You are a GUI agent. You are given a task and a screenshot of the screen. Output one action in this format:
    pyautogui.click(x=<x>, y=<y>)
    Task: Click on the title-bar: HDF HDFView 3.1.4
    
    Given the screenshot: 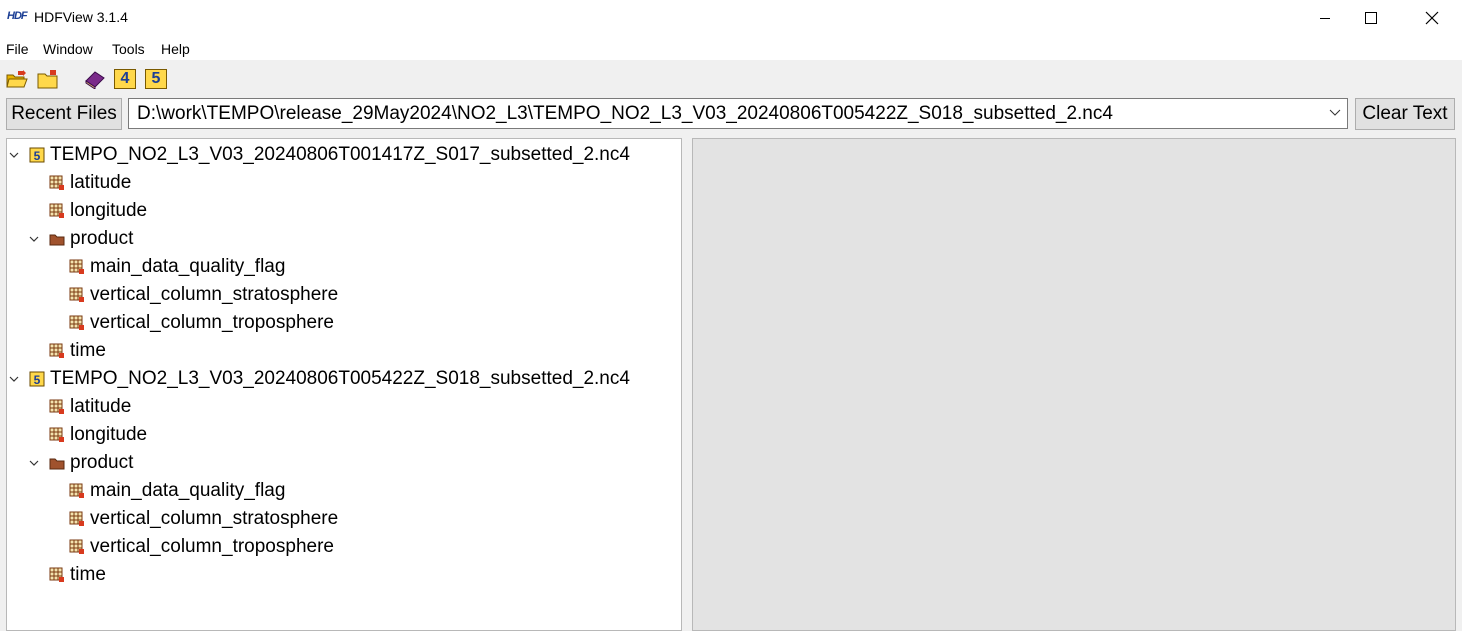 What is the action you would take?
    pyautogui.click(x=731, y=18)
    